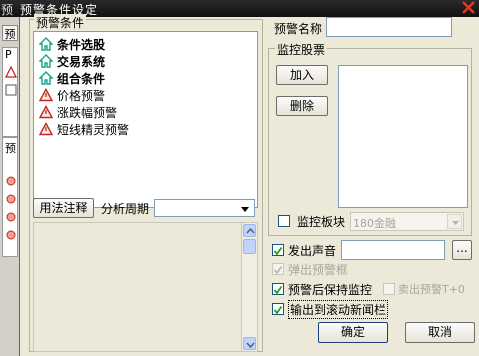  I want to click on keep-monitor-label: 预警后保持监控, so click(330, 290).